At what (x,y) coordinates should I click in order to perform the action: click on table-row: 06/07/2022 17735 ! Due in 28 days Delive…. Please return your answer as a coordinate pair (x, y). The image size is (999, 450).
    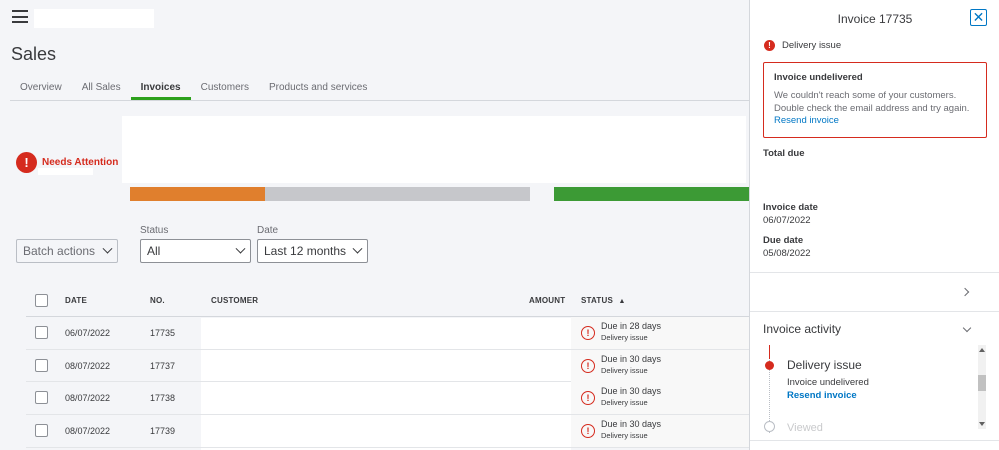
    Looking at the image, I should click on (393, 333).